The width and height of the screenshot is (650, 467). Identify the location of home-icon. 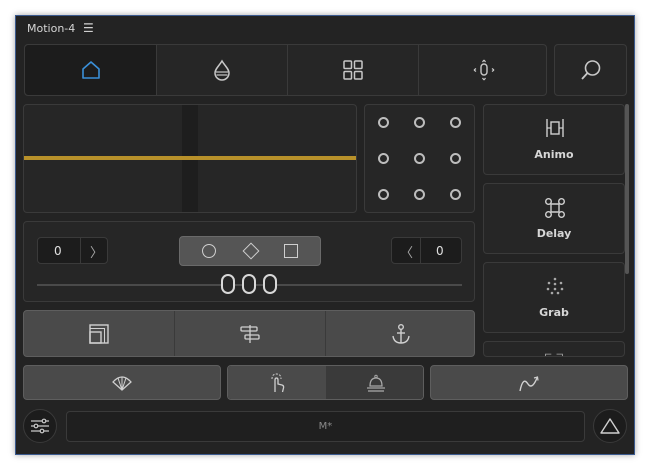
(91, 70).